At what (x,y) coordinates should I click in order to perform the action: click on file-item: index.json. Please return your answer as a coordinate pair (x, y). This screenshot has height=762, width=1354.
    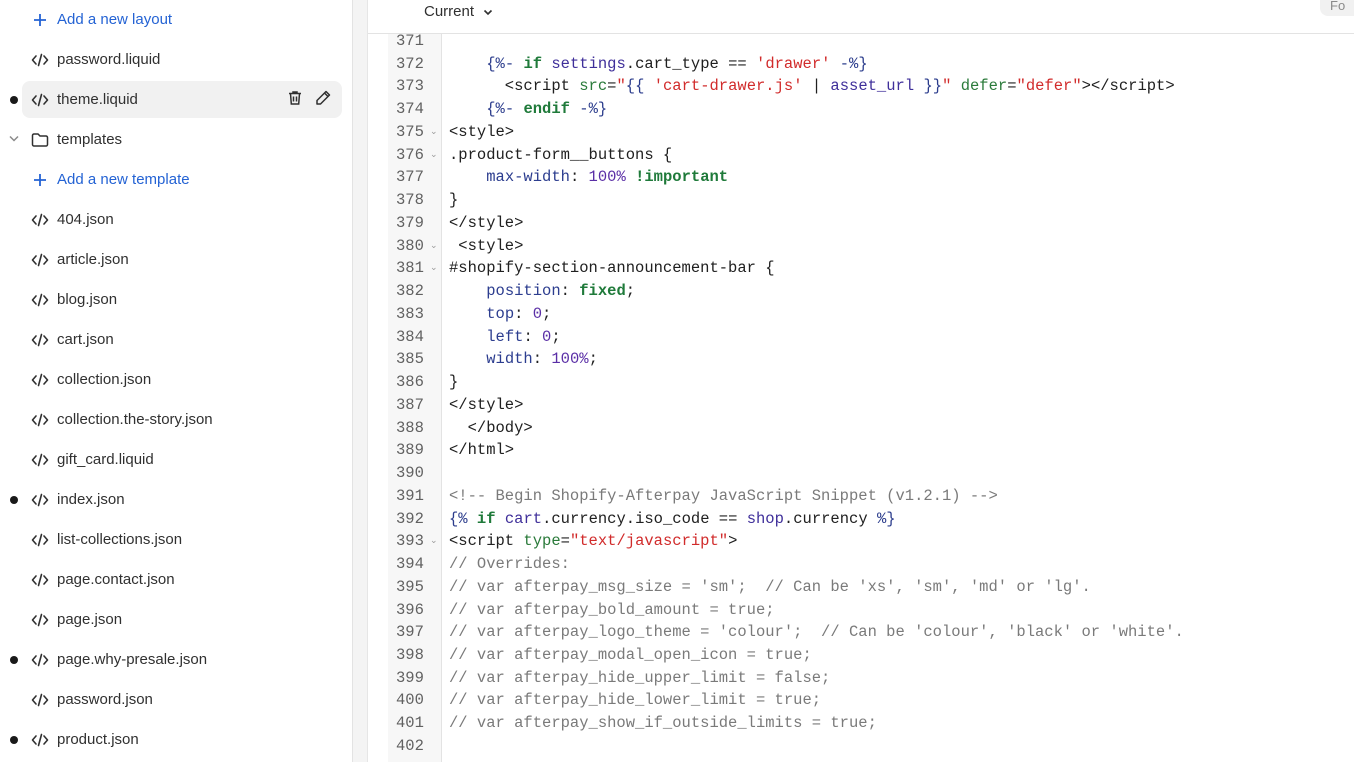
    Looking at the image, I should click on (176, 499).